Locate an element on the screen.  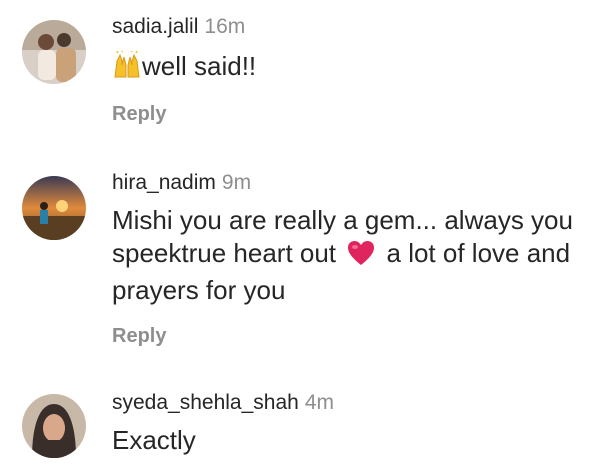
comment-text-line: speektrue heart out a lot of love and is located at coordinates (349, 255).